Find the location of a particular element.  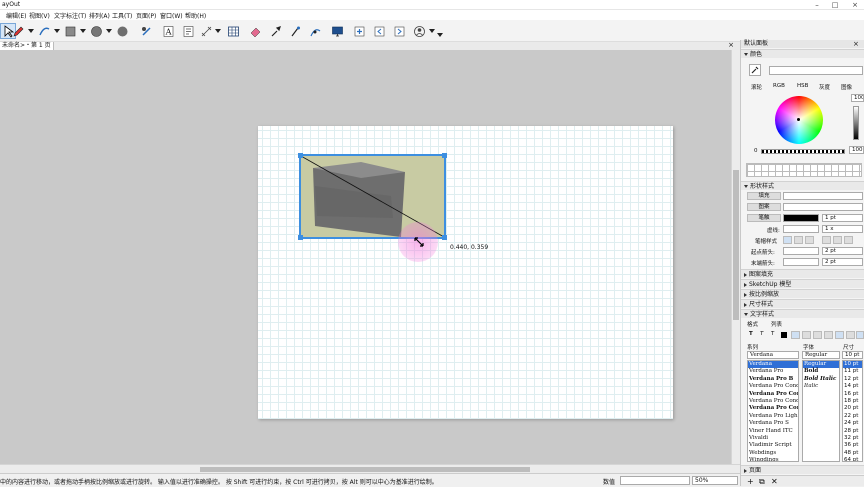

font-size-item: 64 pt is located at coordinates (852, 459).